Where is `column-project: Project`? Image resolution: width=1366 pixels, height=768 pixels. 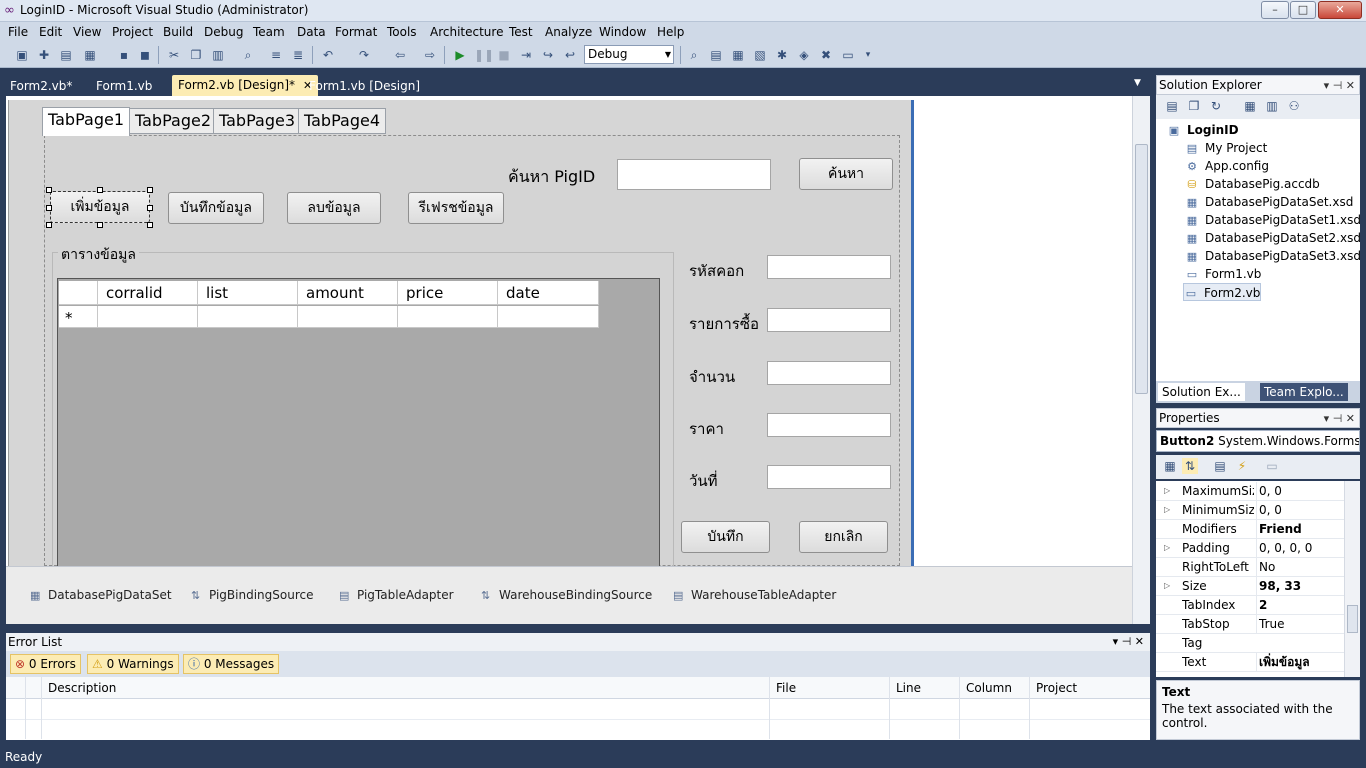
column-project: Project is located at coordinates (1056, 688).